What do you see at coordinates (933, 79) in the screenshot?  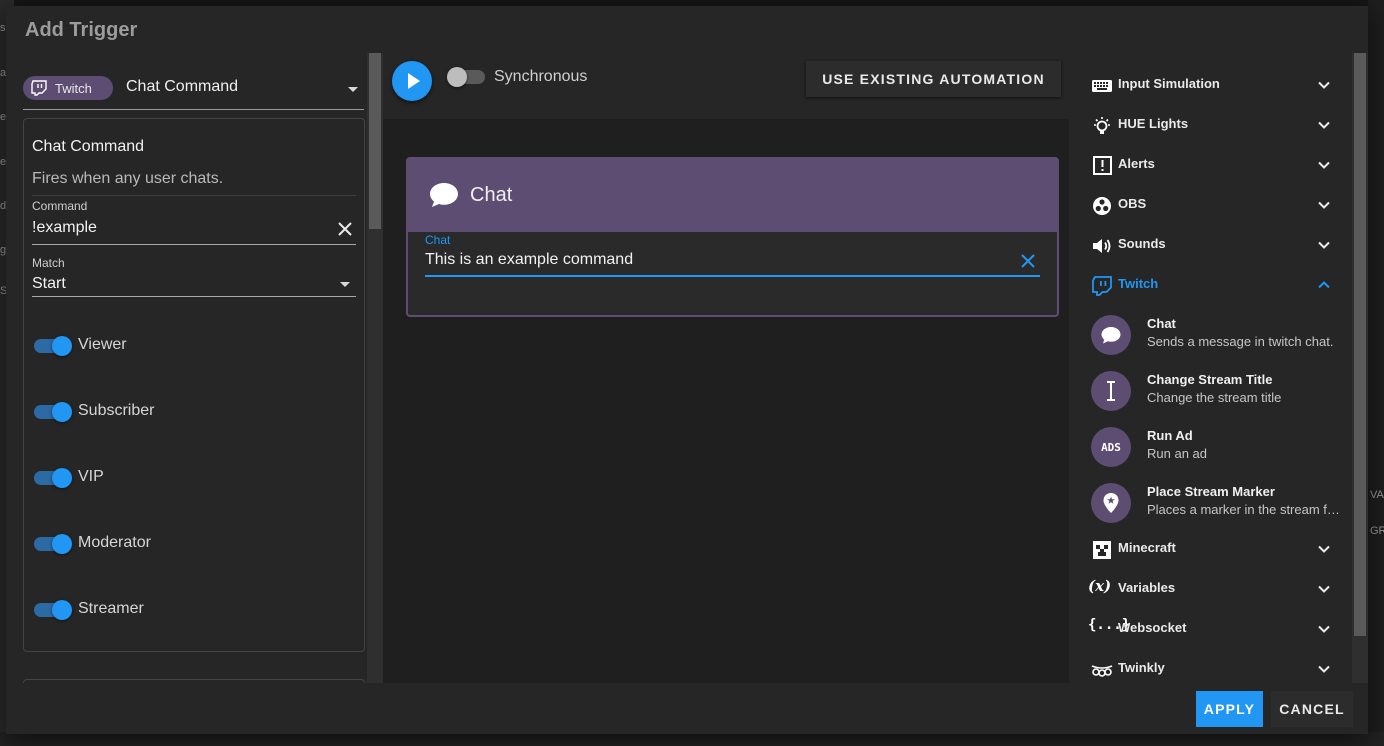 I see `use-existing-automation-button: USE EXISTING AUTOMATION` at bounding box center [933, 79].